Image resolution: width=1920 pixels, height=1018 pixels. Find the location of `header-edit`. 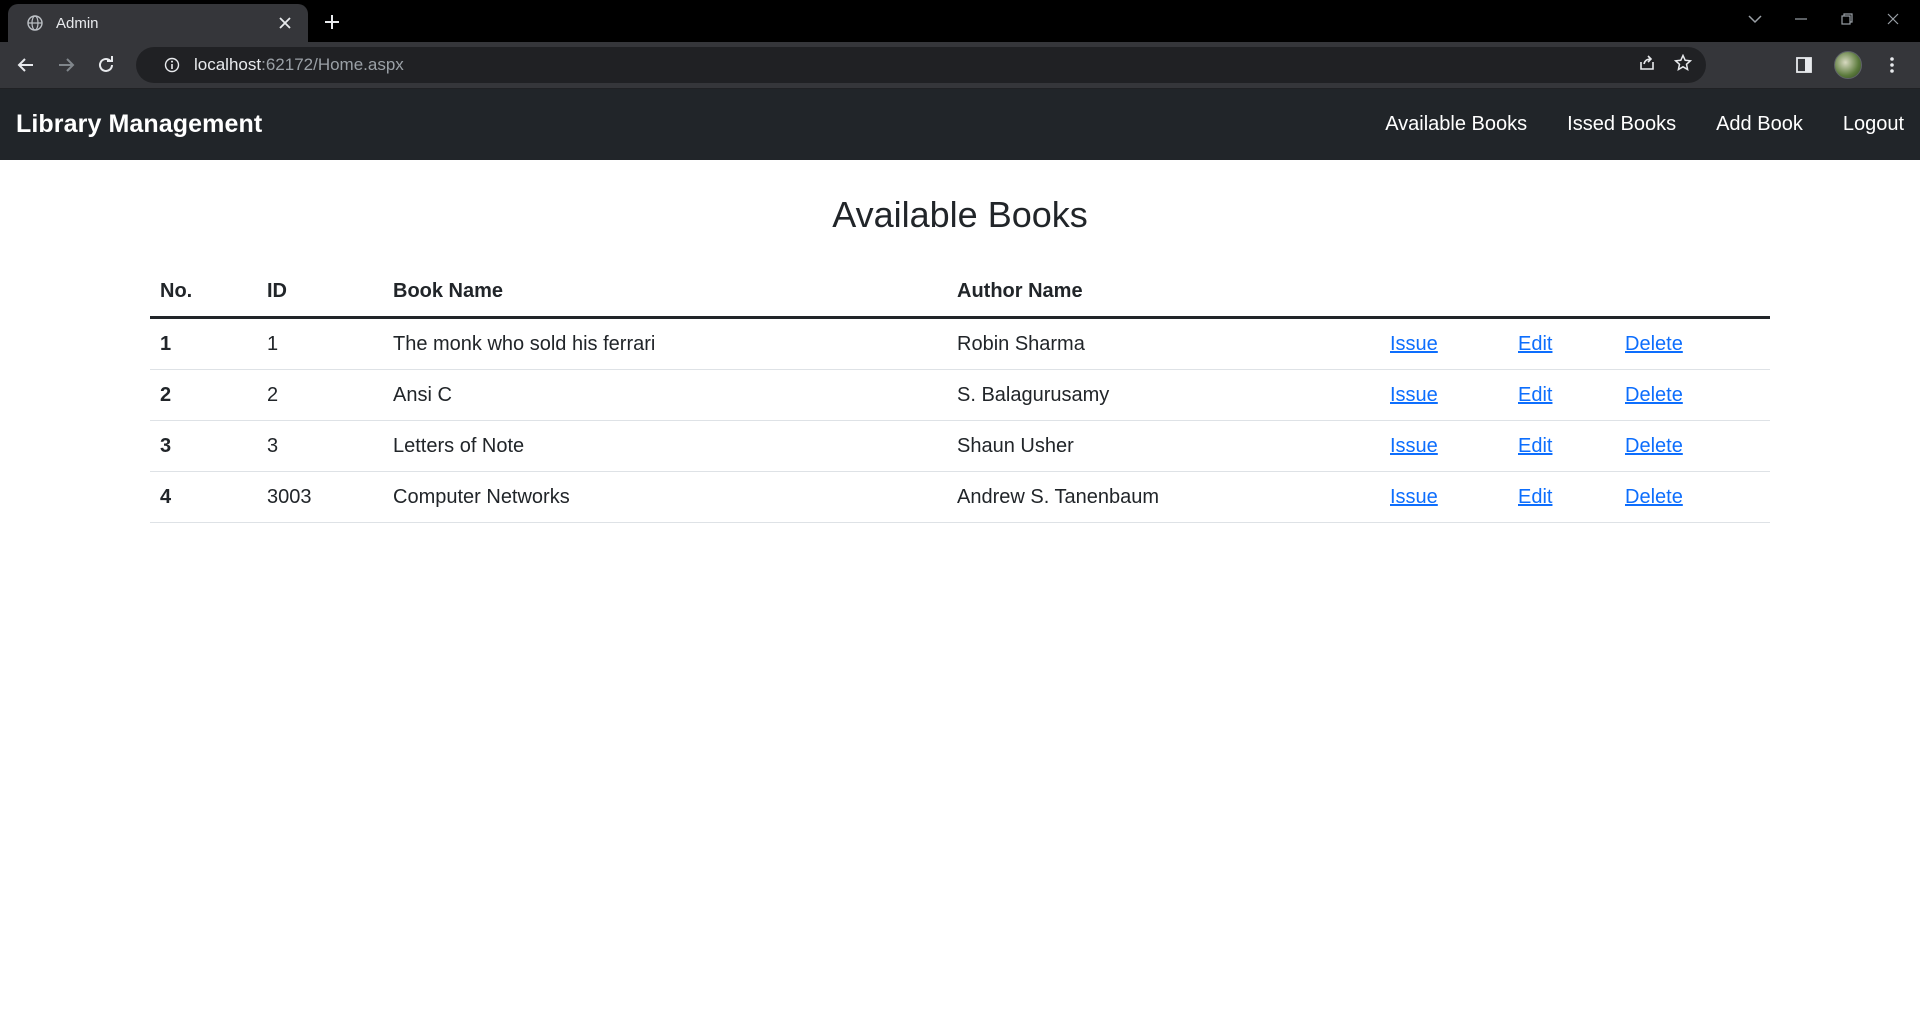

header-edit is located at coordinates (1561, 298).